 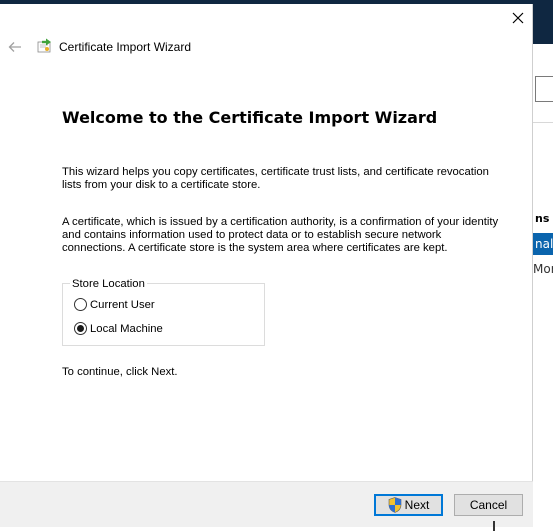 What do you see at coordinates (120, 372) in the screenshot?
I see `continue-instruction: To continue, click Next.` at bounding box center [120, 372].